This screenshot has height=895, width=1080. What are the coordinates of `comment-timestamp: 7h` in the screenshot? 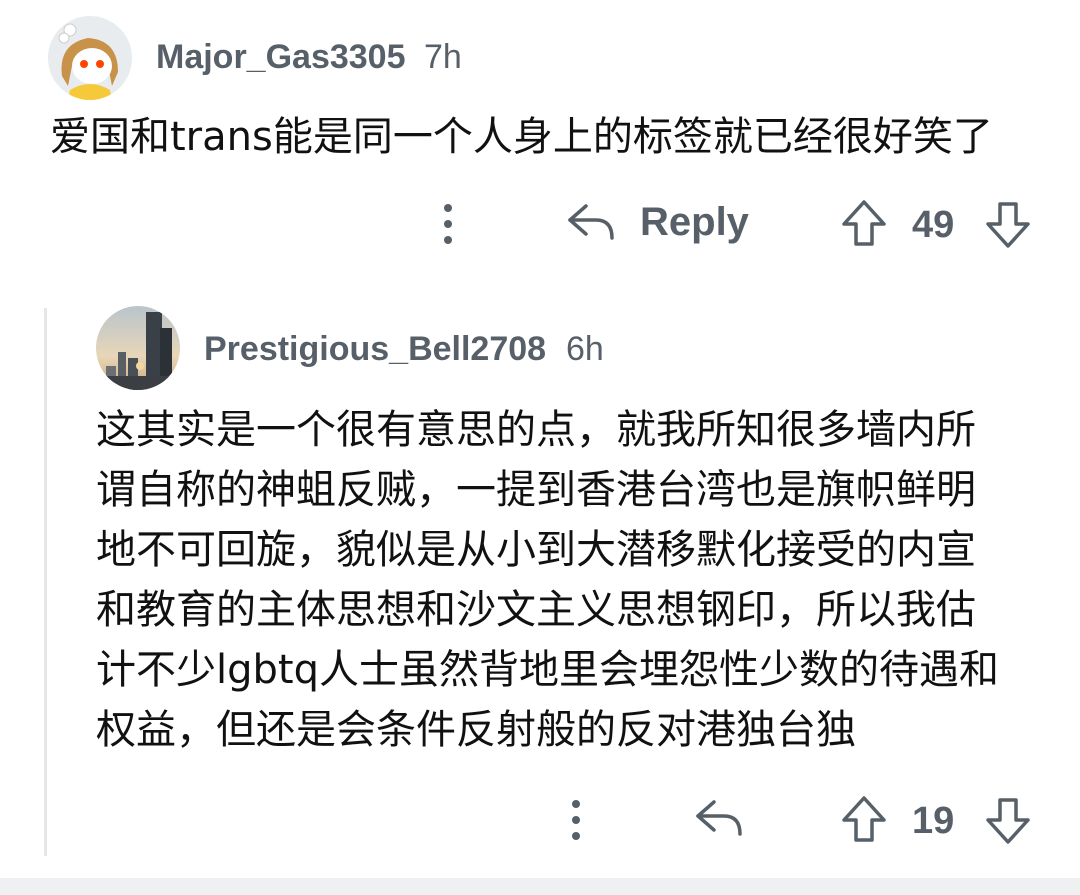 It's located at (443, 57).